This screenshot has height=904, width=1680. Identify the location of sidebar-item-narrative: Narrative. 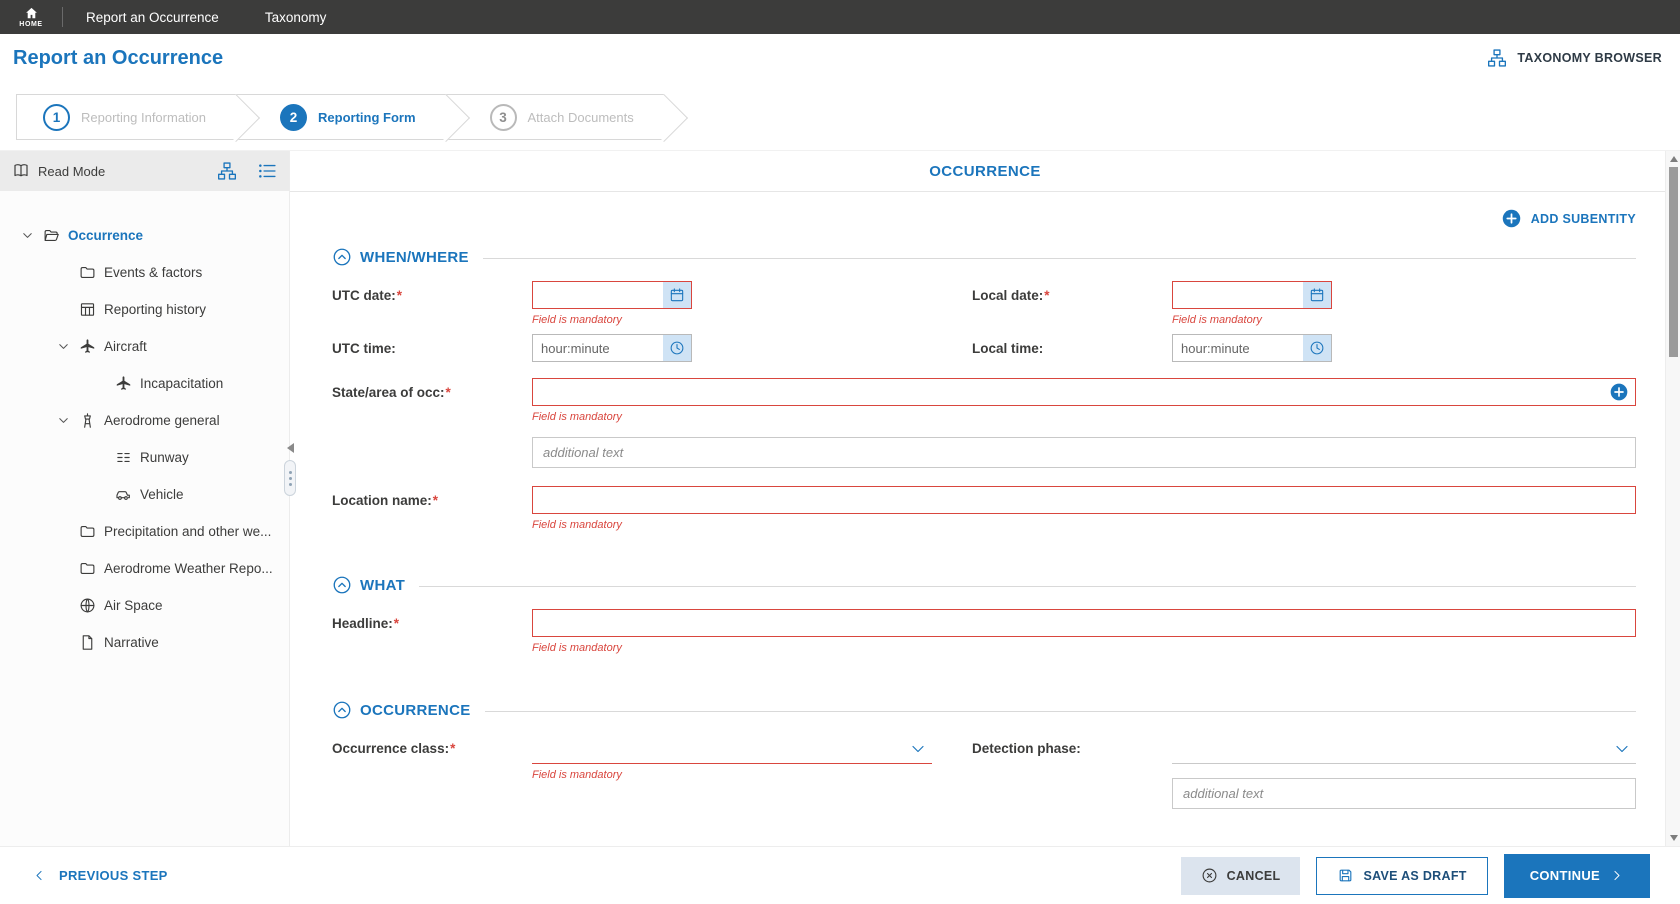
(144, 642).